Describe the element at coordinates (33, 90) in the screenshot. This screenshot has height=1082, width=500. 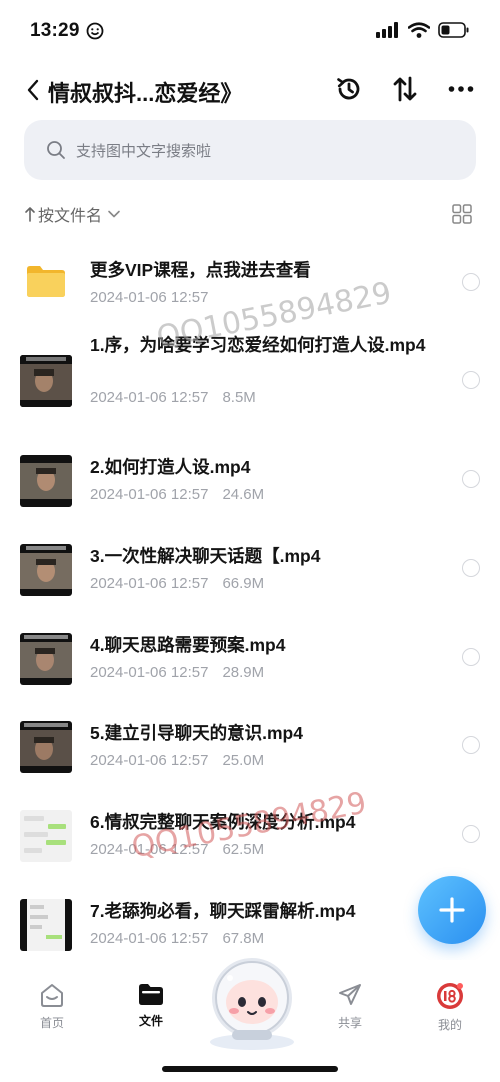
I see `chevron-left-icon` at that location.